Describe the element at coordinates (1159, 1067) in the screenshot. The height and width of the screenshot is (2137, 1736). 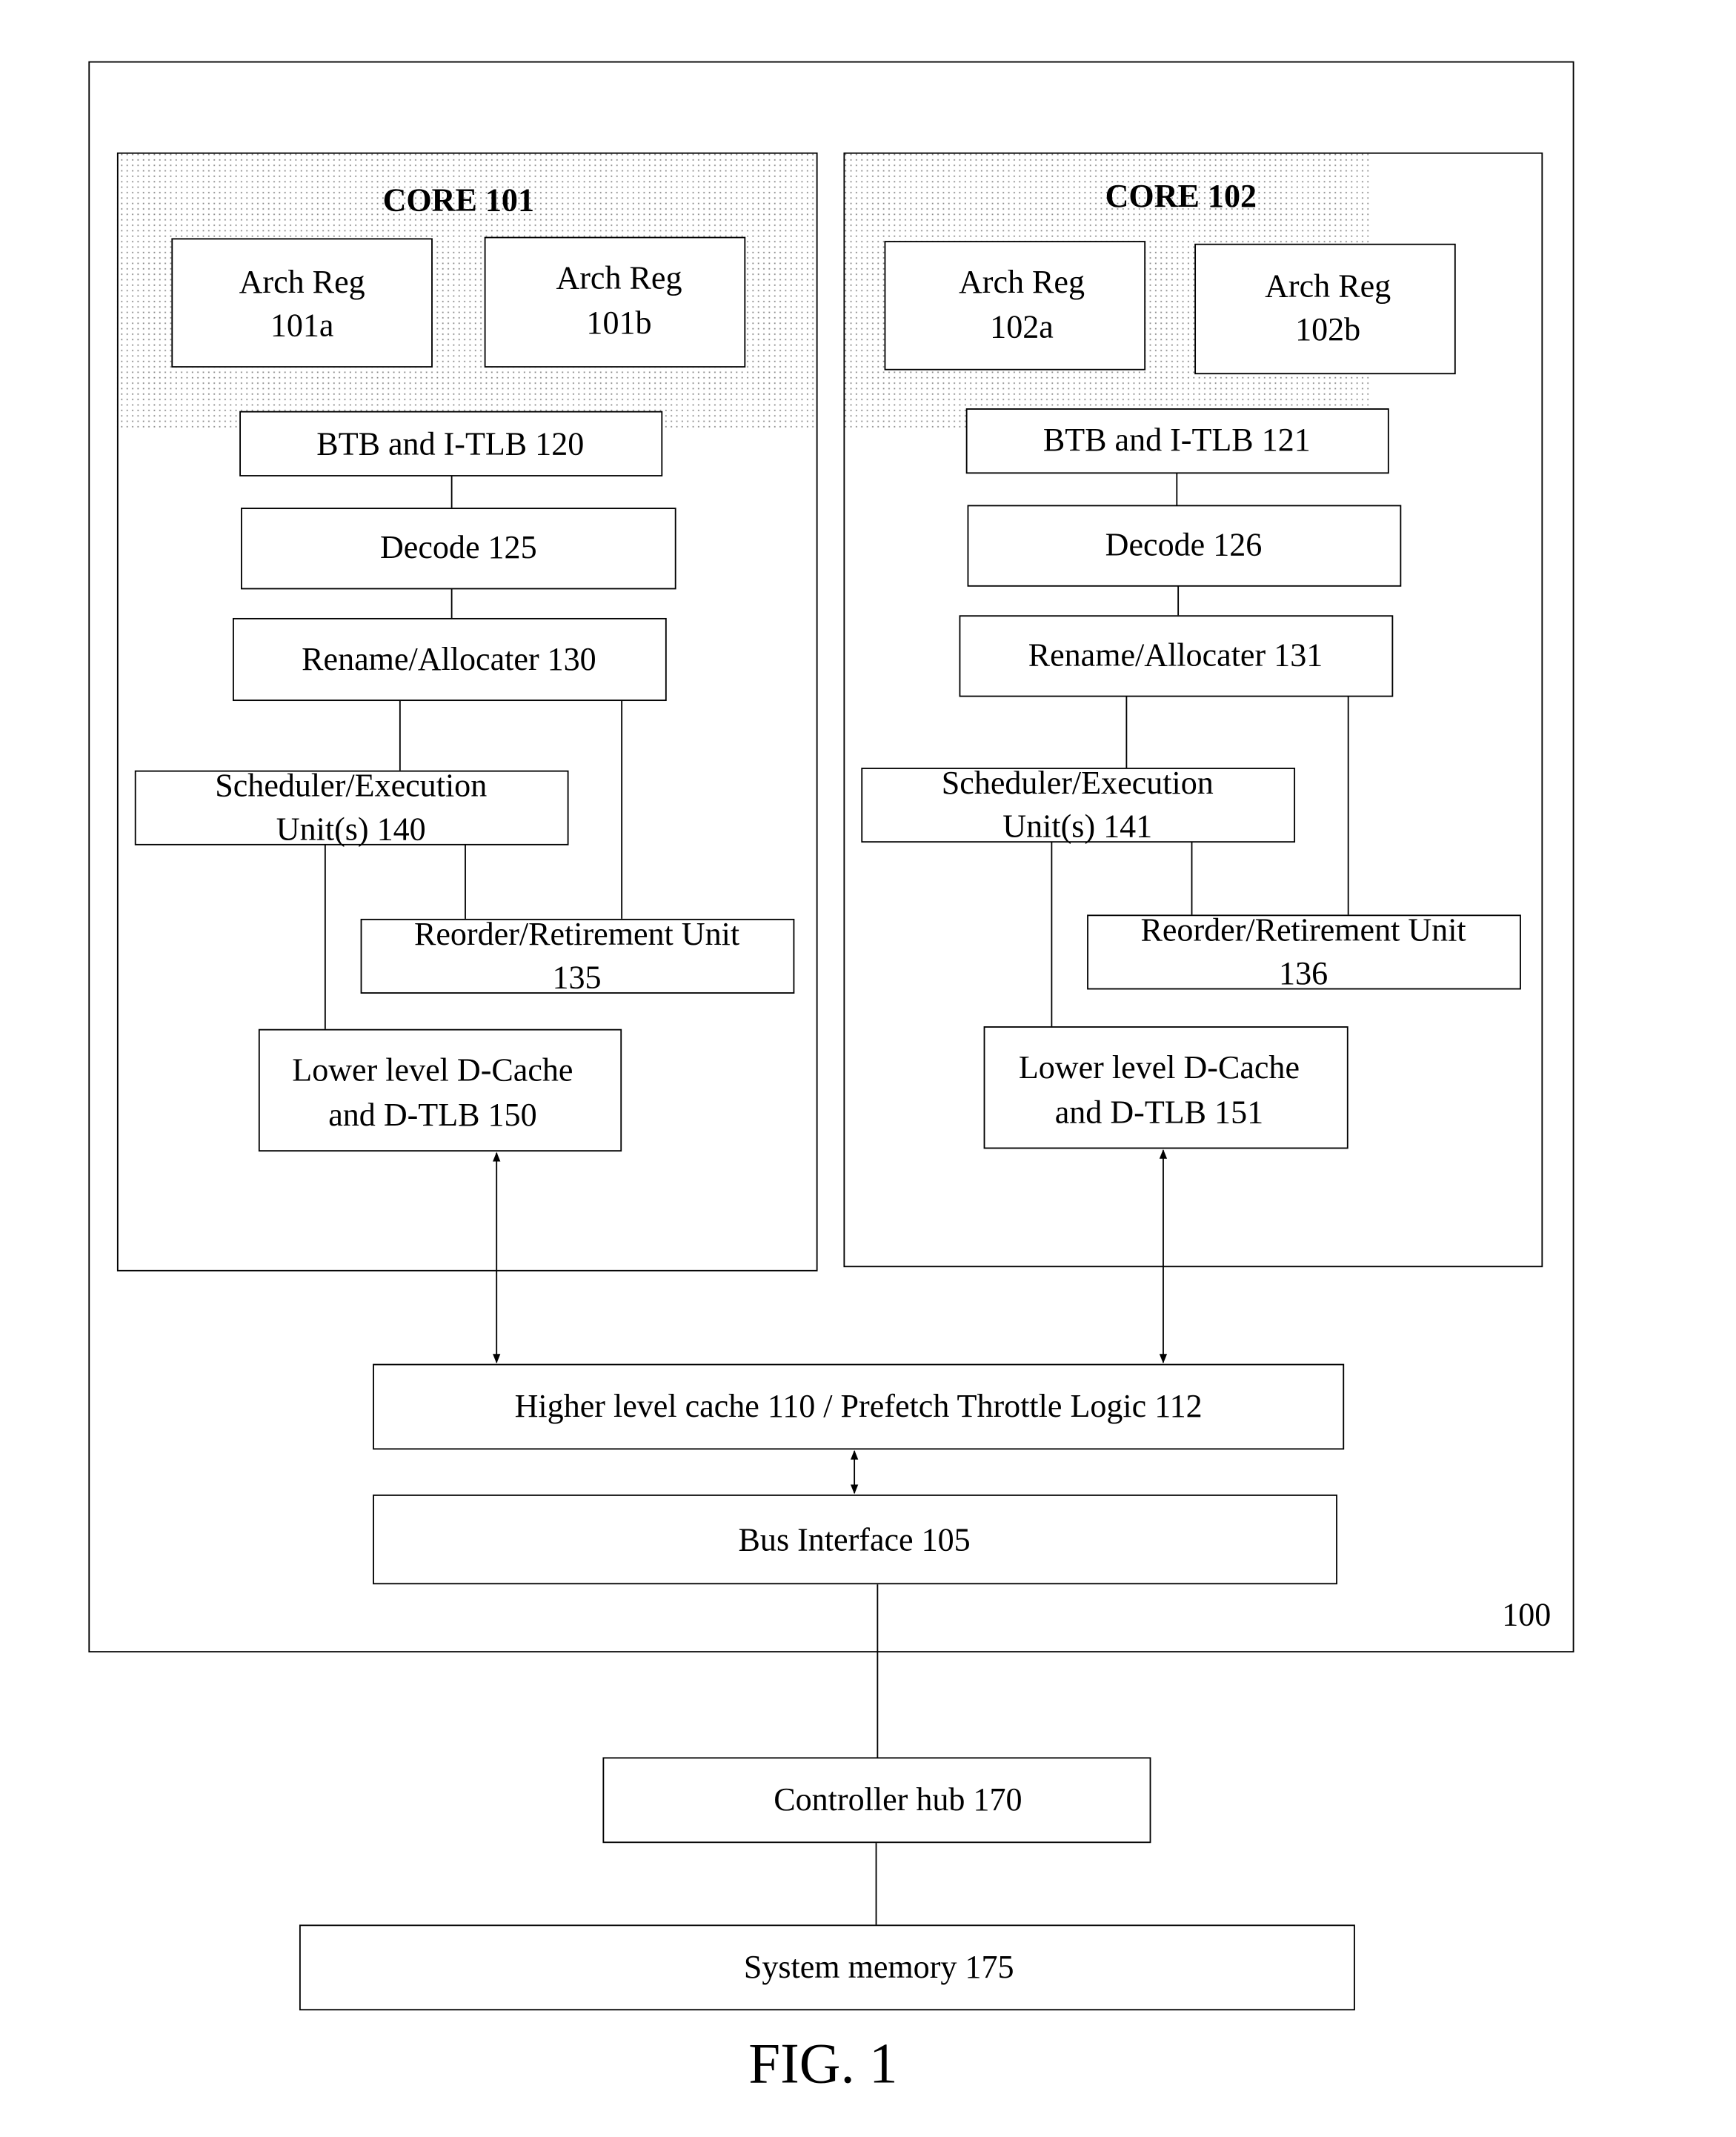
I see `dcache-dtlb-151-line1: Lower level D-Cache` at that location.